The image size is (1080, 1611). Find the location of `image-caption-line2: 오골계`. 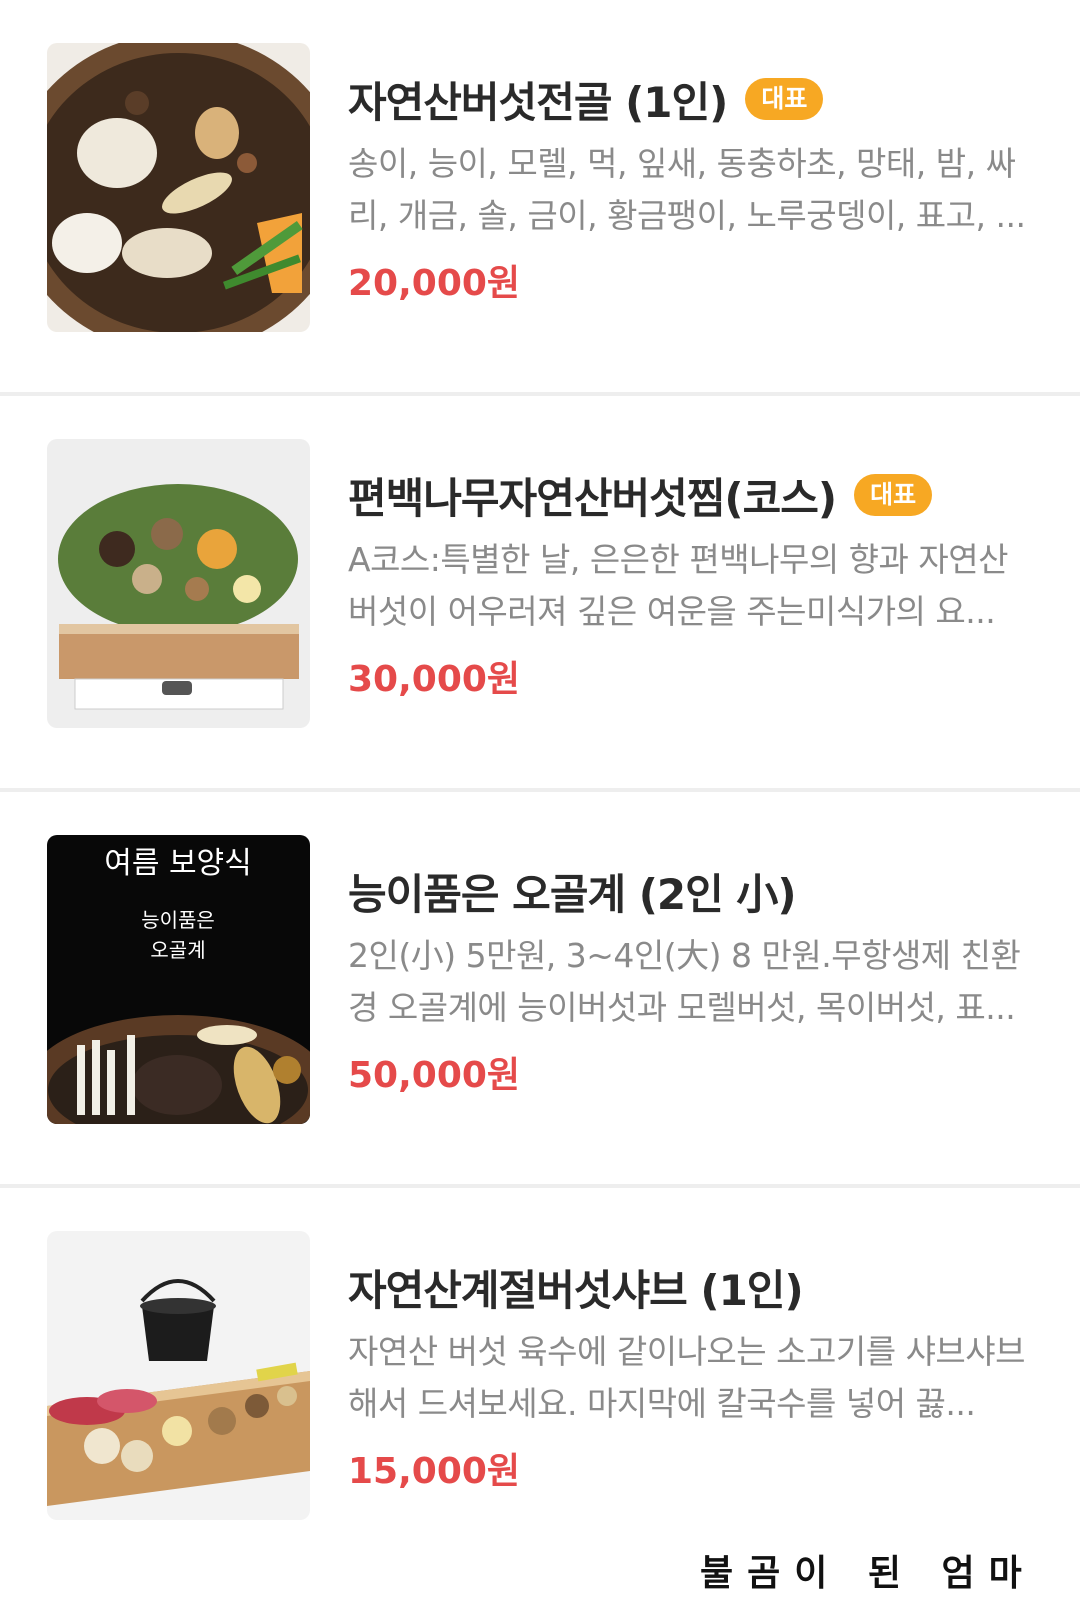

image-caption-line2: 오골계 is located at coordinates (177, 950).